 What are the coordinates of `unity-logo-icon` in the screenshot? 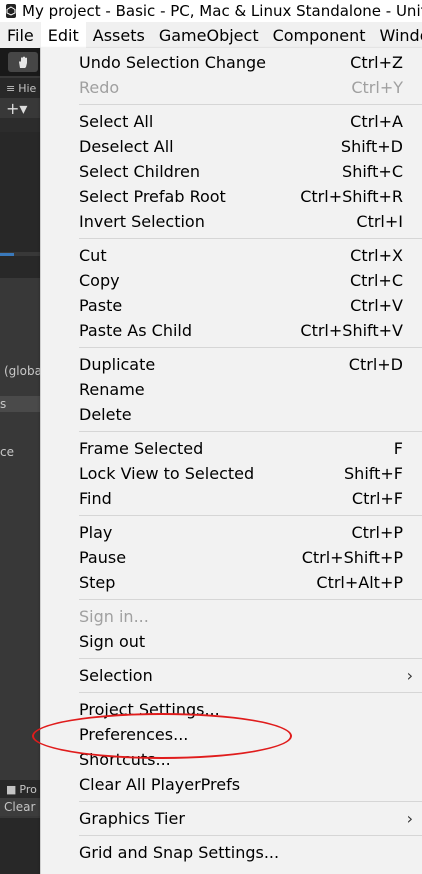 It's located at (11, 11).